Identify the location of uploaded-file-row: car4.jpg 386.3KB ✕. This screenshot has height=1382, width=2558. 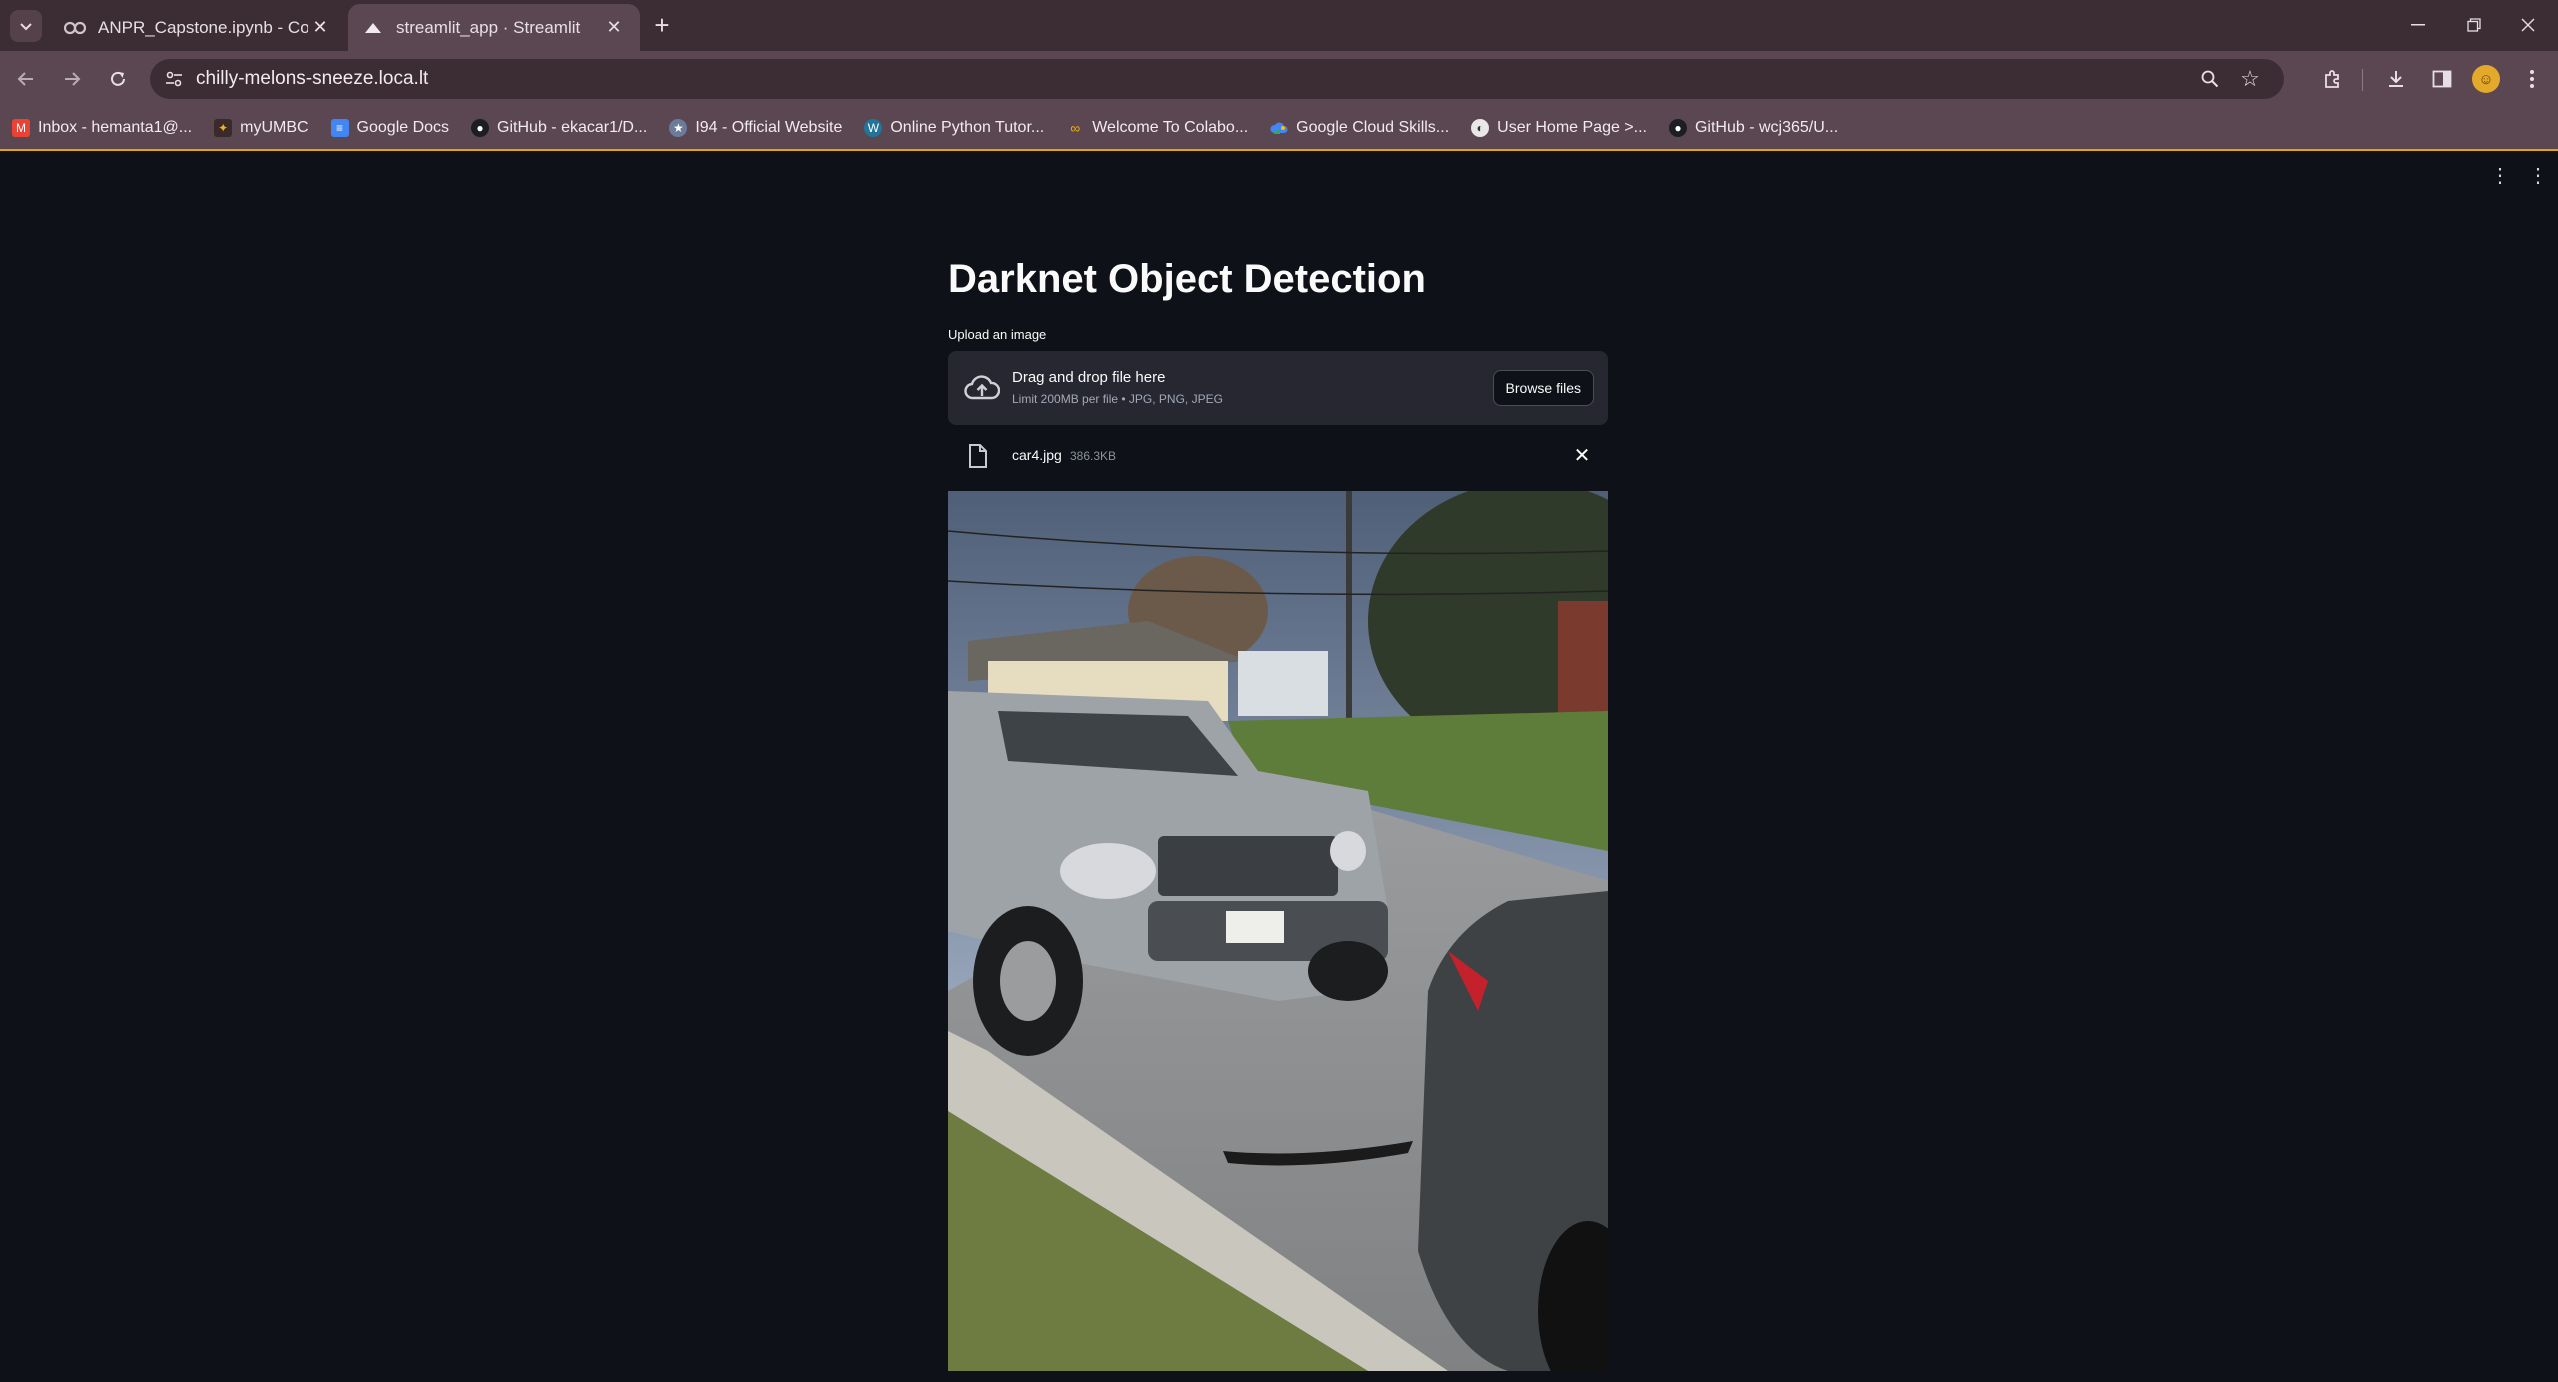
(1278, 456).